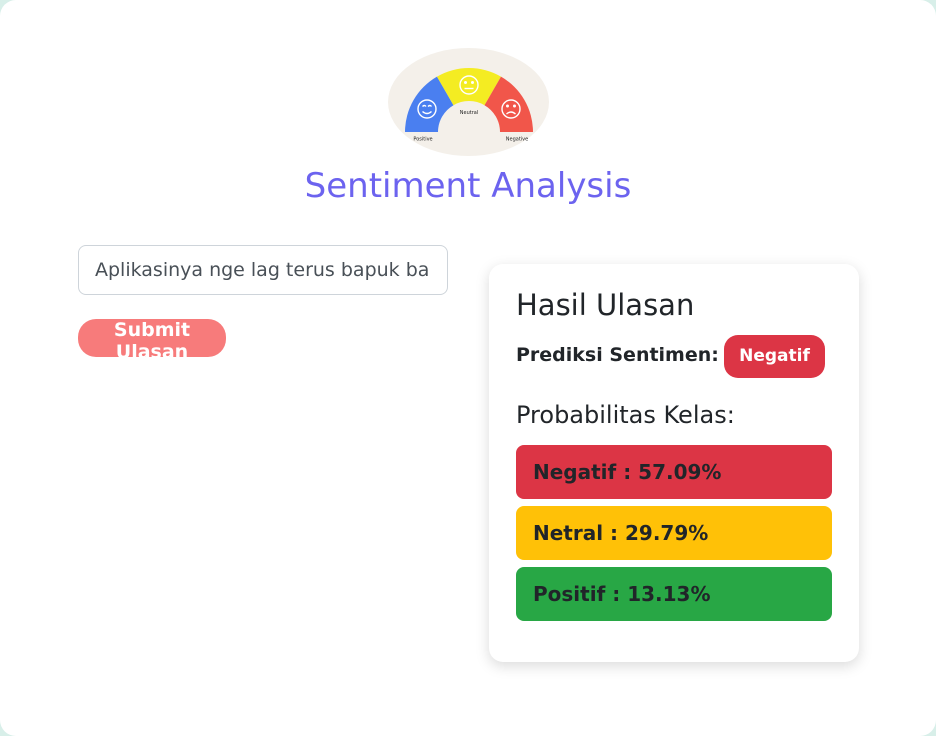 The height and width of the screenshot is (736, 936). I want to click on gauge-neutral-label: Neutral, so click(469, 113).